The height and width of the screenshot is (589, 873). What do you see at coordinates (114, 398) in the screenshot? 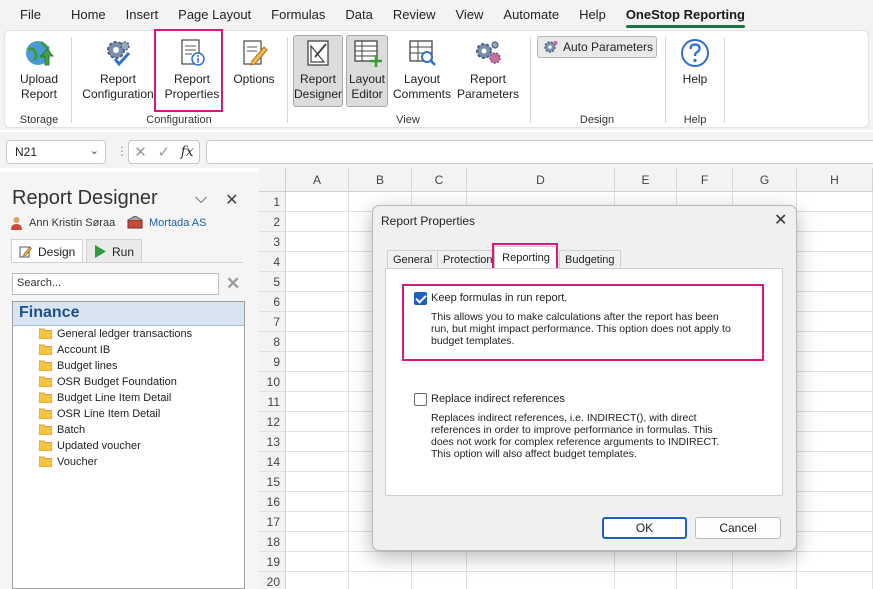
I see `tree-item-label: Budget Line Item Detail` at bounding box center [114, 398].